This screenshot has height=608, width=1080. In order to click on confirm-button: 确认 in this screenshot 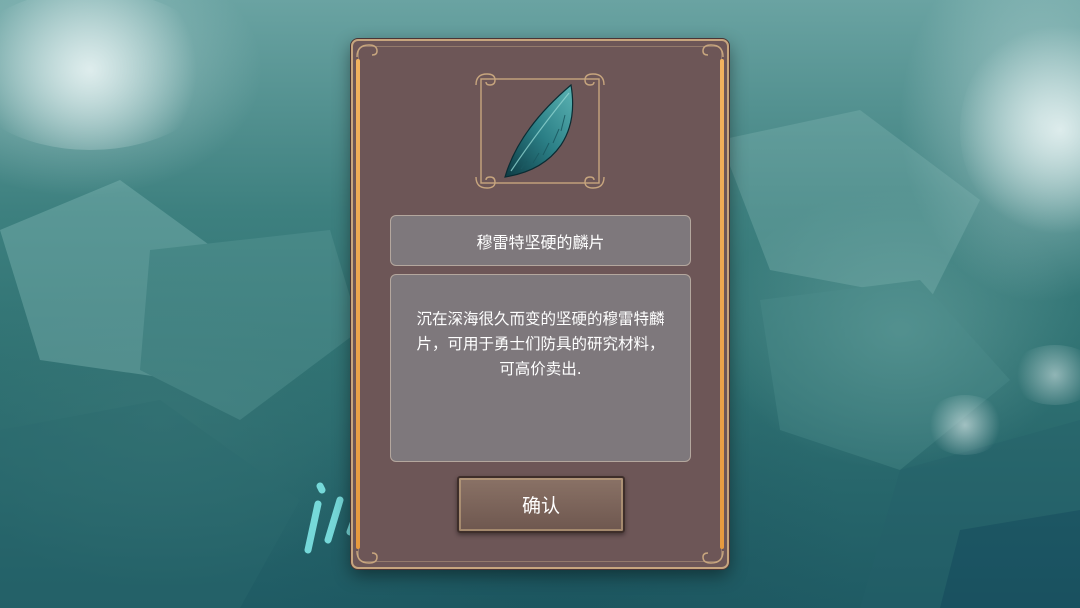, I will do `click(541, 504)`.